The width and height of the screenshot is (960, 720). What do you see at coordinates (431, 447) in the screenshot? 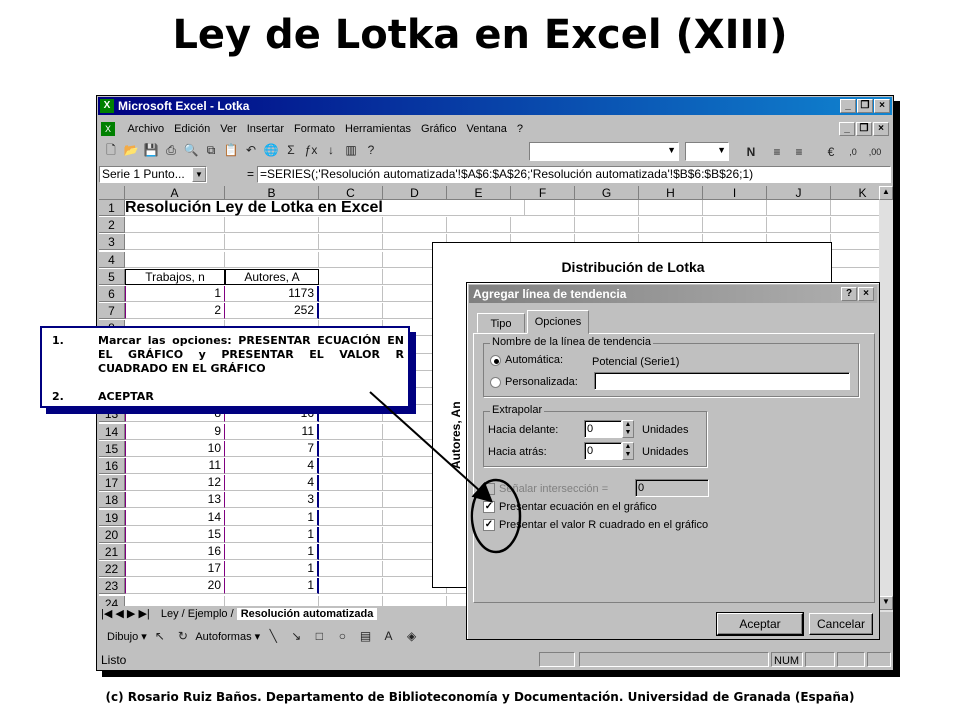
I see `pointer-arrow` at bounding box center [431, 447].